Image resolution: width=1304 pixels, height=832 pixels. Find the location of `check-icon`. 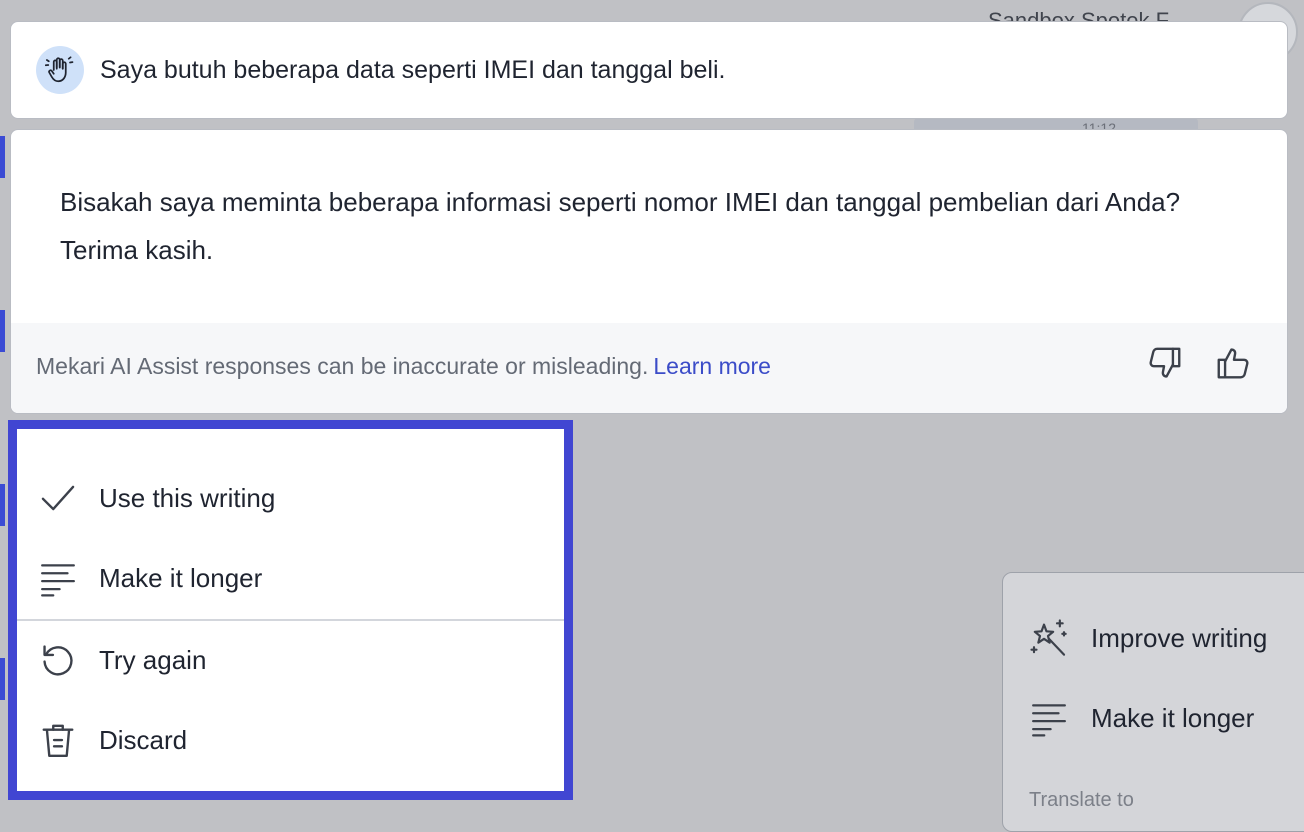

check-icon is located at coordinates (58, 498).